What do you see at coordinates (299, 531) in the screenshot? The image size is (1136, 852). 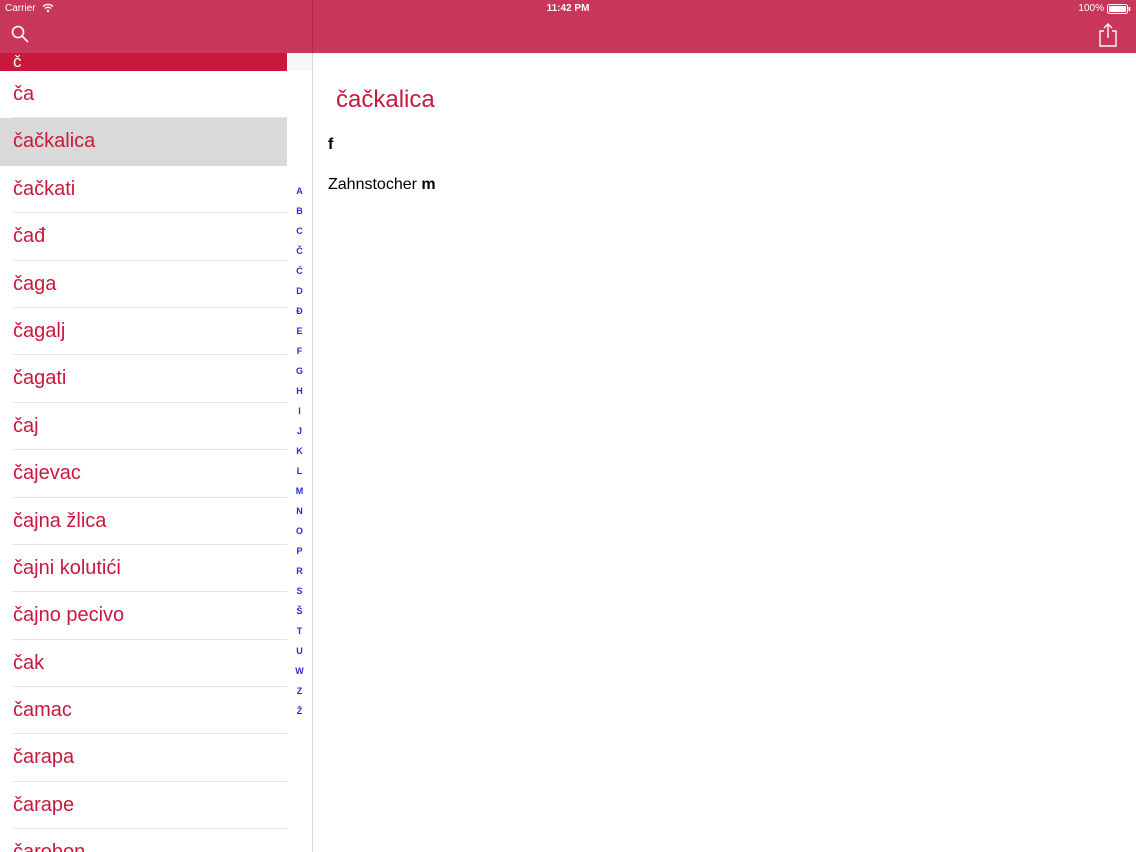 I see `index-letter: O` at bounding box center [299, 531].